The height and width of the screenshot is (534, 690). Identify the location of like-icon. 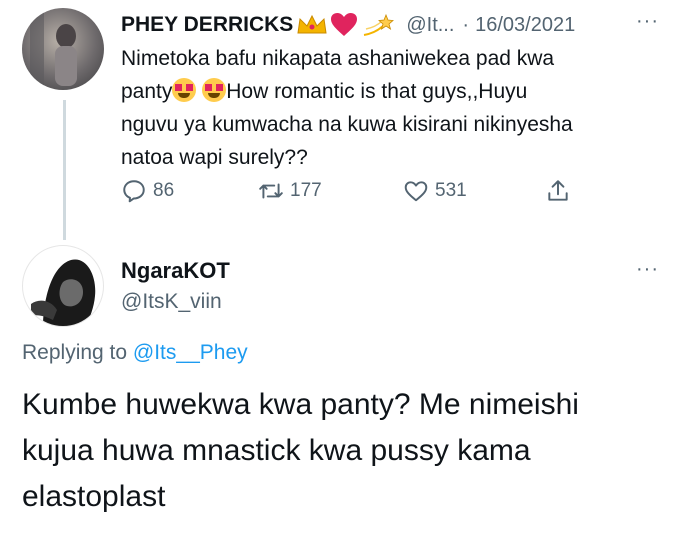
(416, 191).